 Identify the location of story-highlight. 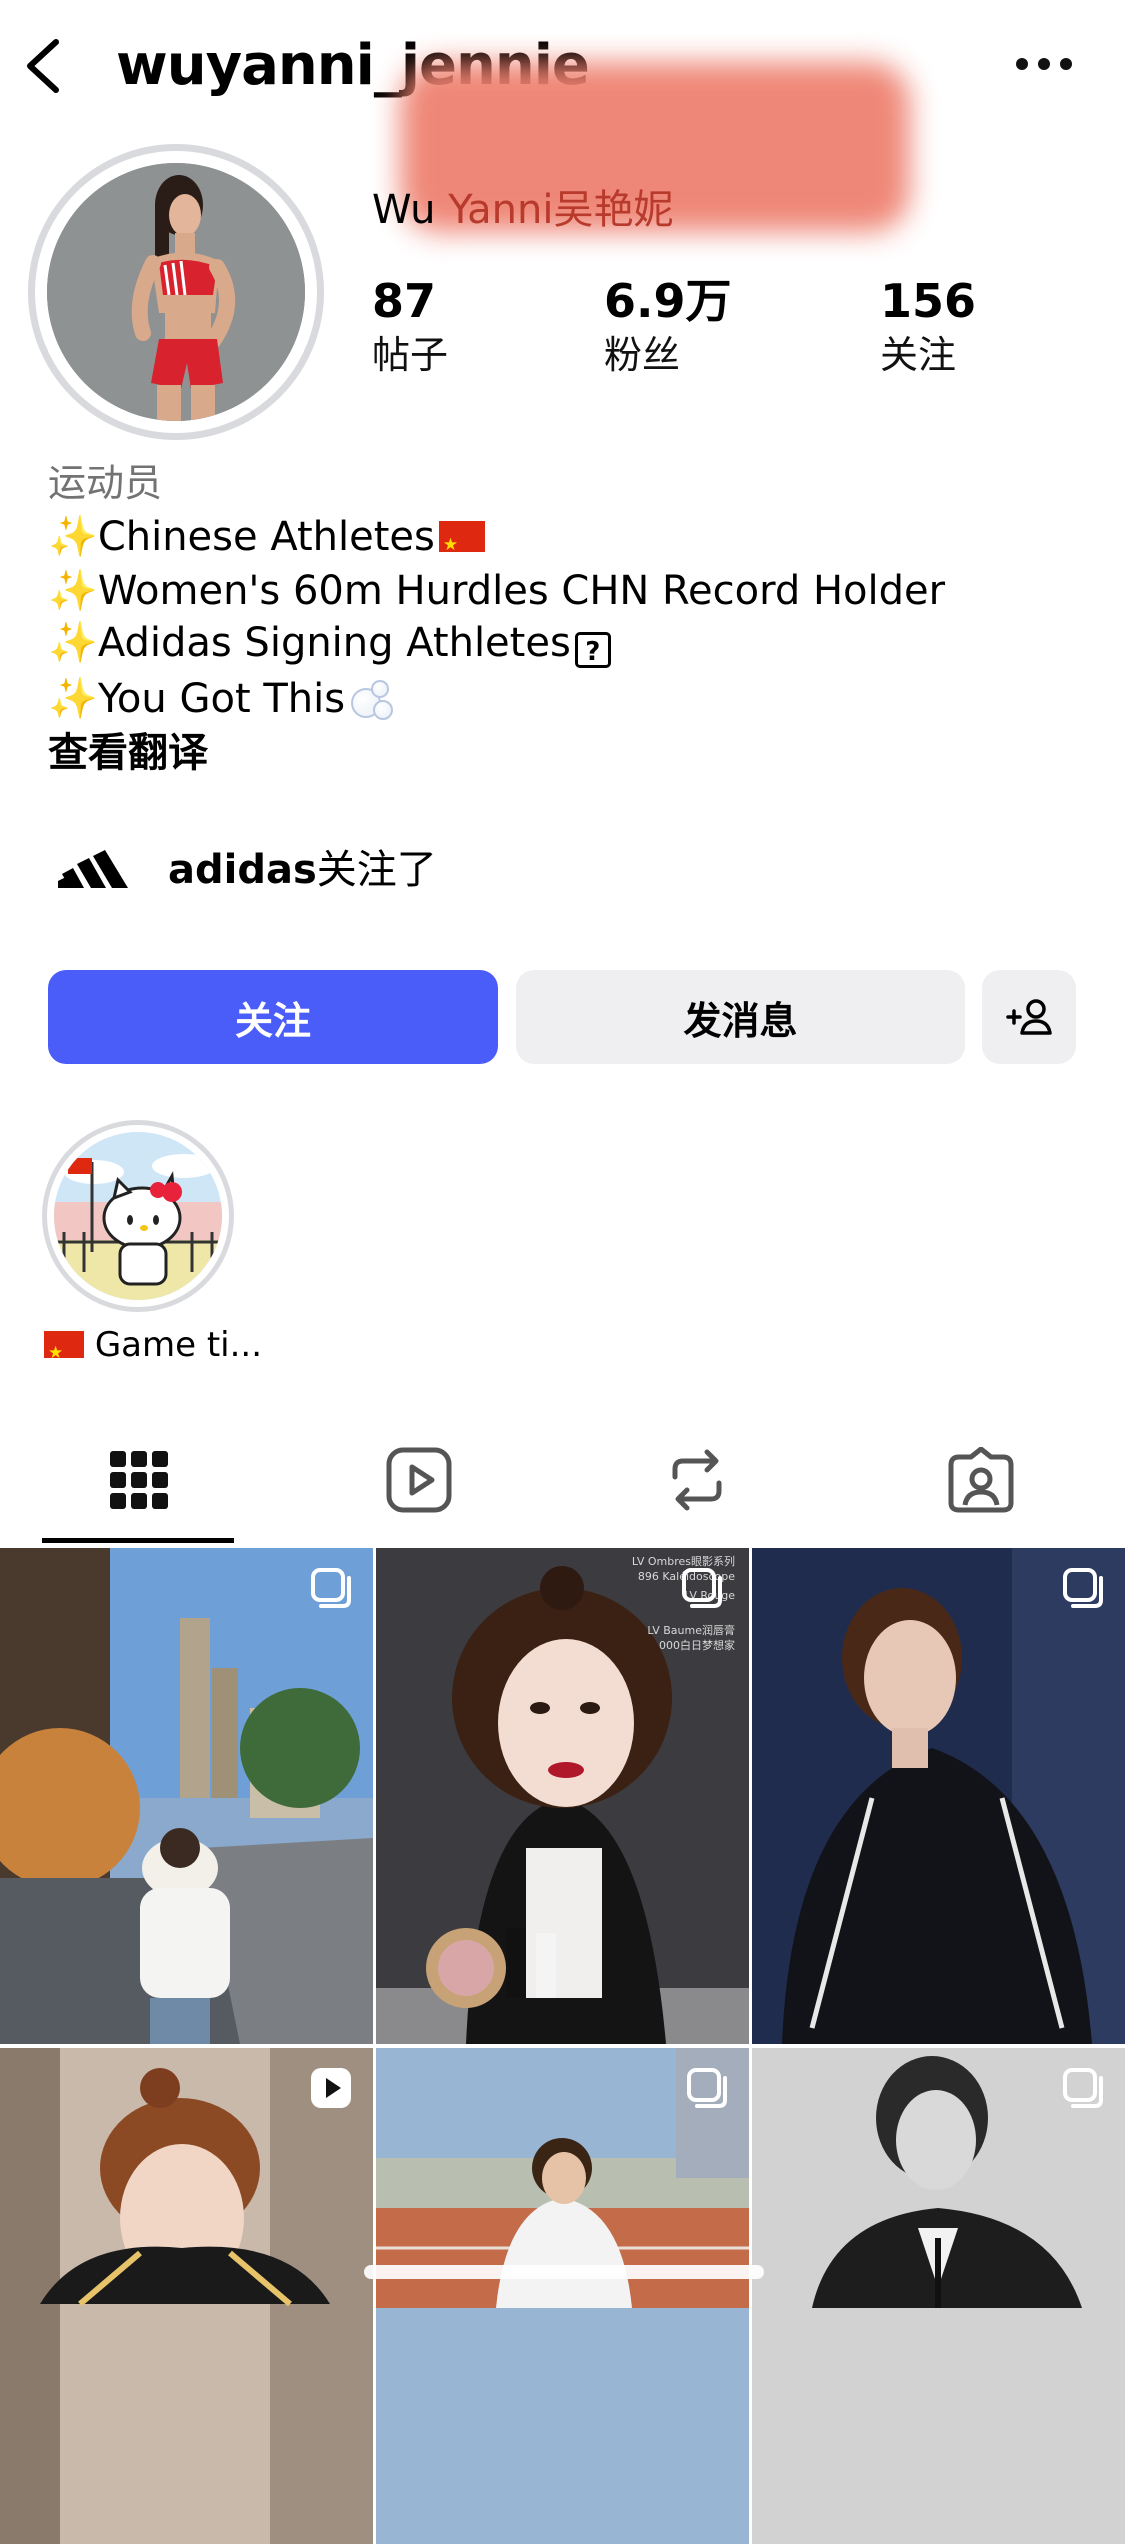
(138, 1216).